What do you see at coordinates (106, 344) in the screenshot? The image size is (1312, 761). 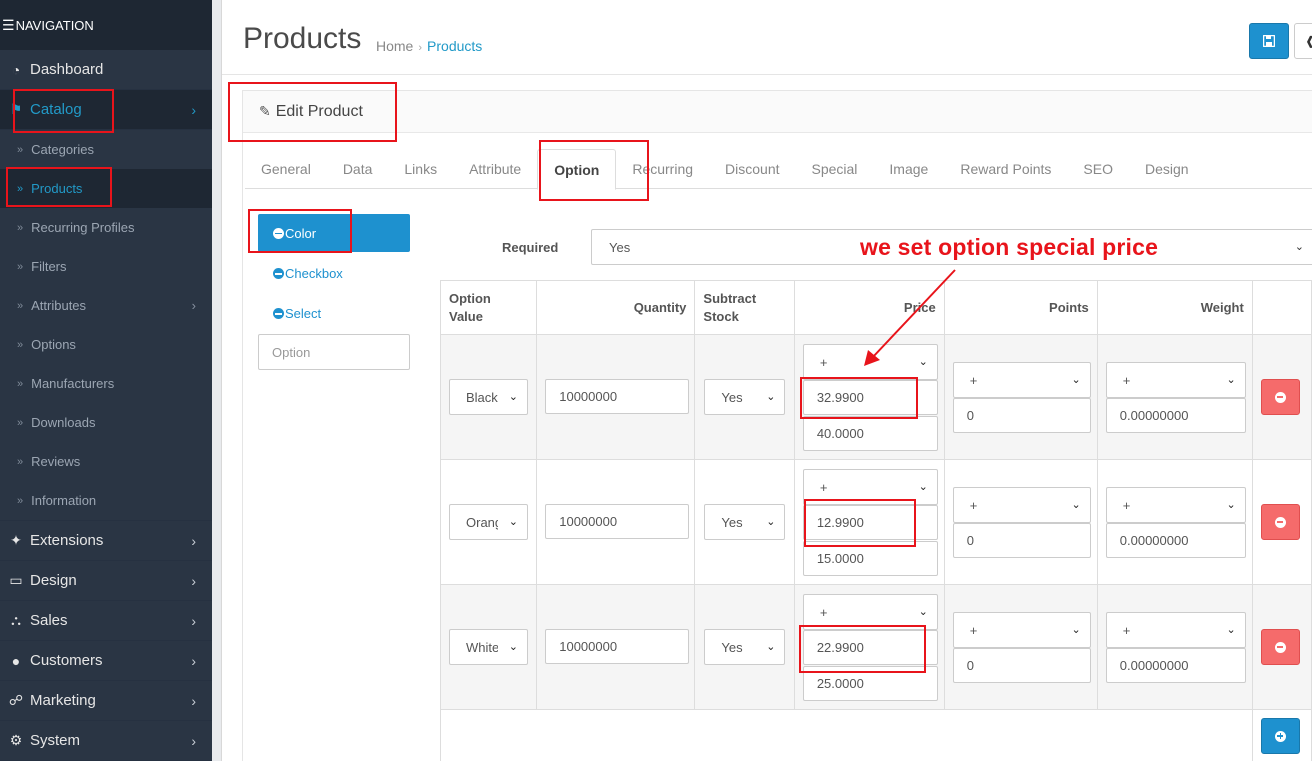 I see `sidebar-subitem-options: » Options` at bounding box center [106, 344].